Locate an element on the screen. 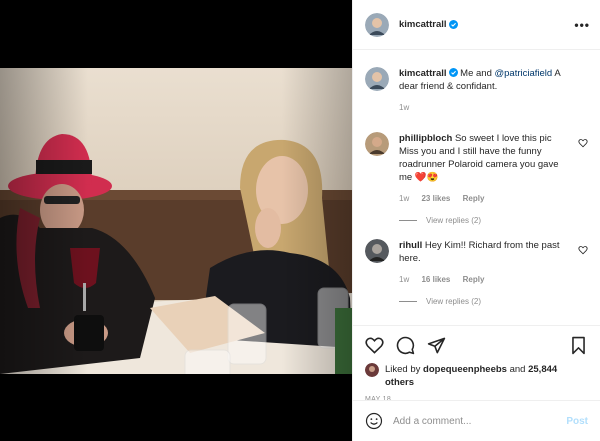 The width and height of the screenshot is (600, 441). comment-username: phillipbloch is located at coordinates (425, 138).